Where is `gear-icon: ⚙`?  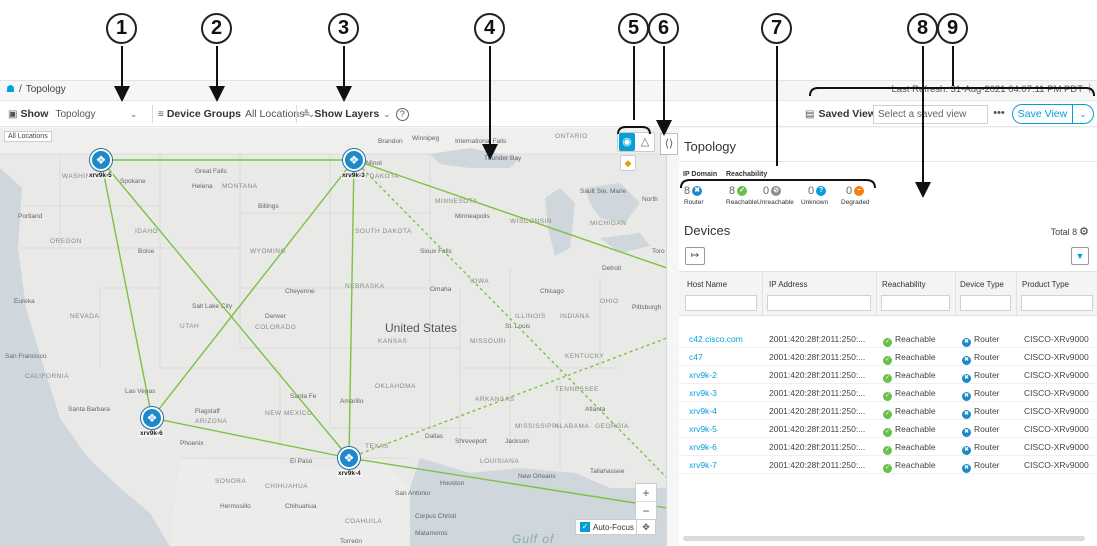 gear-icon: ⚙ is located at coordinates (1084, 231).